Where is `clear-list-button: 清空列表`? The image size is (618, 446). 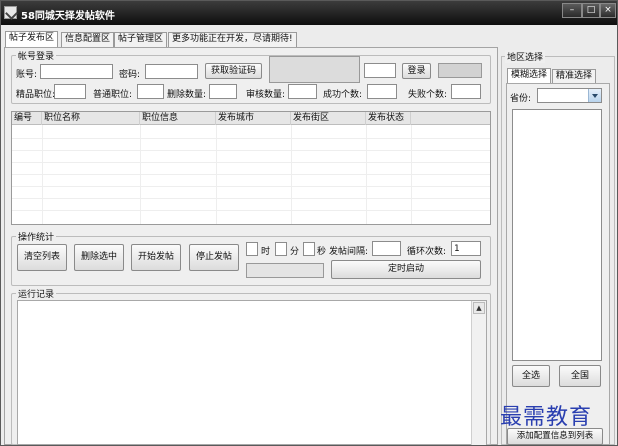 clear-list-button: 清空列表 is located at coordinates (42, 257).